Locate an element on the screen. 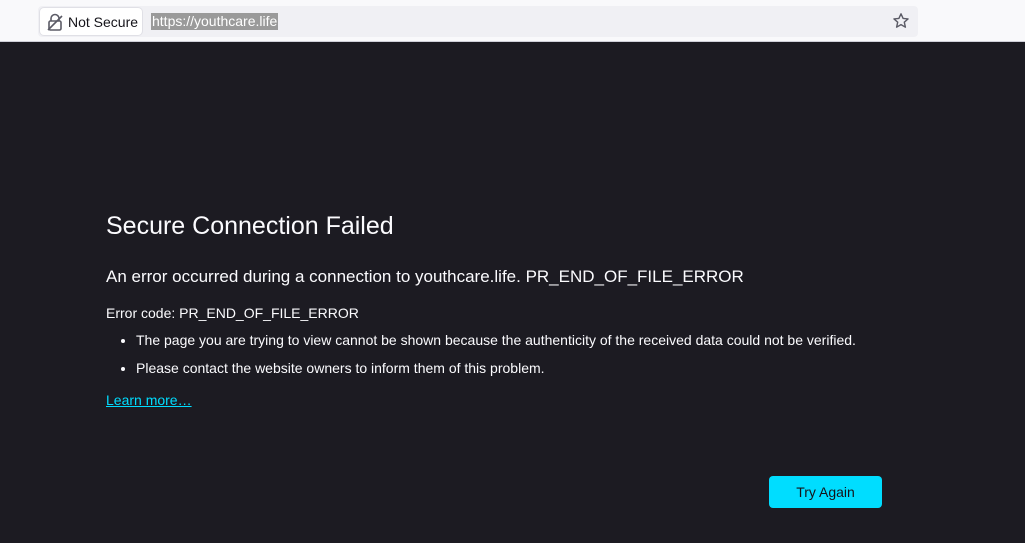  page-title: Secure Connection Failed is located at coordinates (250, 226).